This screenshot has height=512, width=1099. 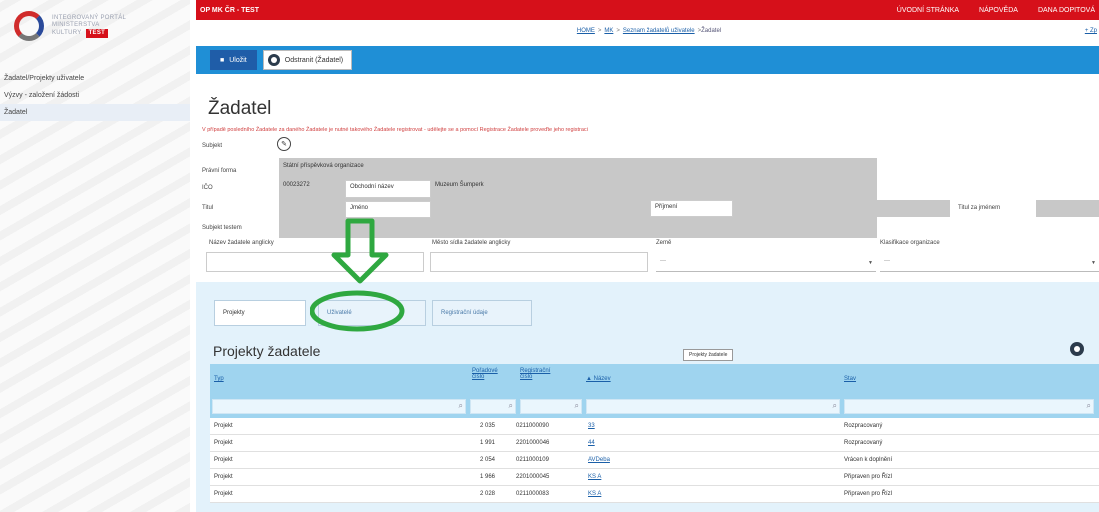 What do you see at coordinates (598, 379) in the screenshot?
I see `header-nazev: ▲ Název` at bounding box center [598, 379].